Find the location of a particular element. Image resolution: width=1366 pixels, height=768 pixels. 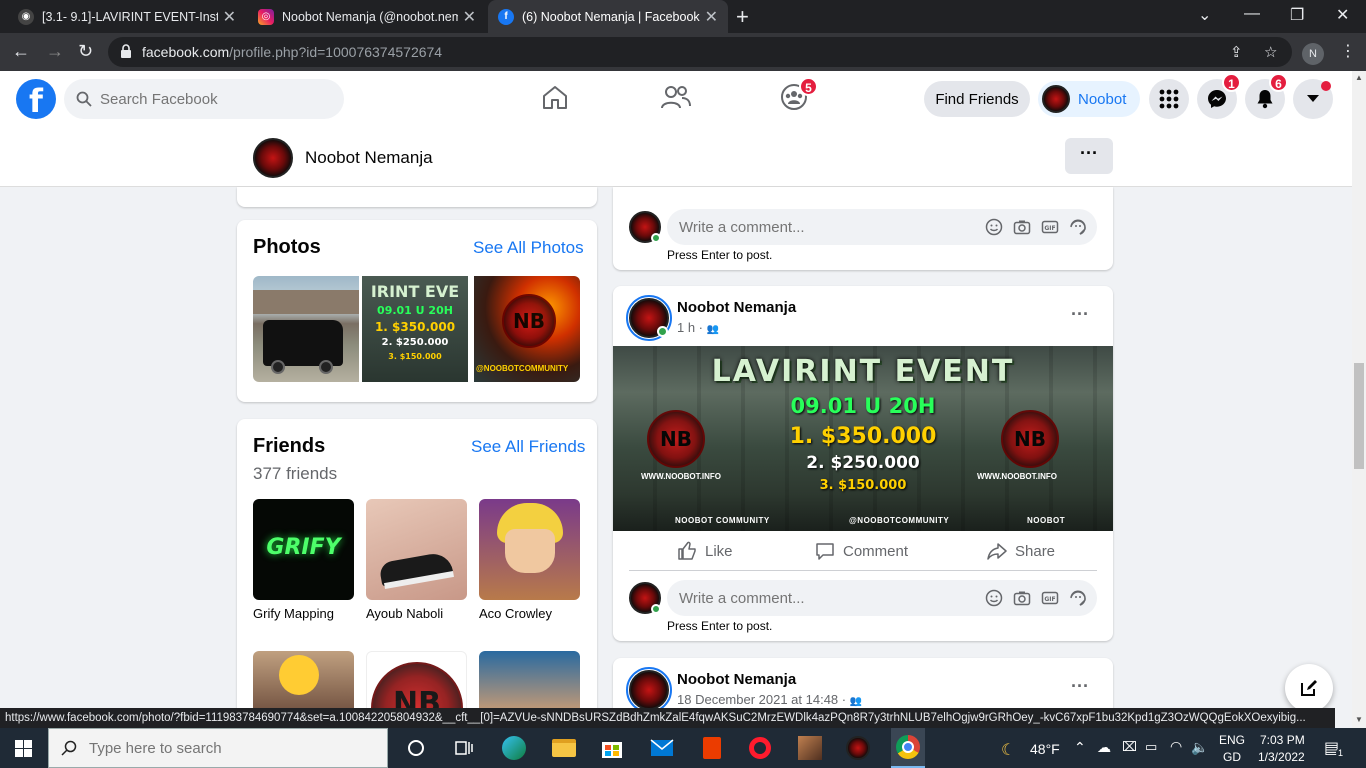

wifi-icon: ◠ is located at coordinates (1176, 746).